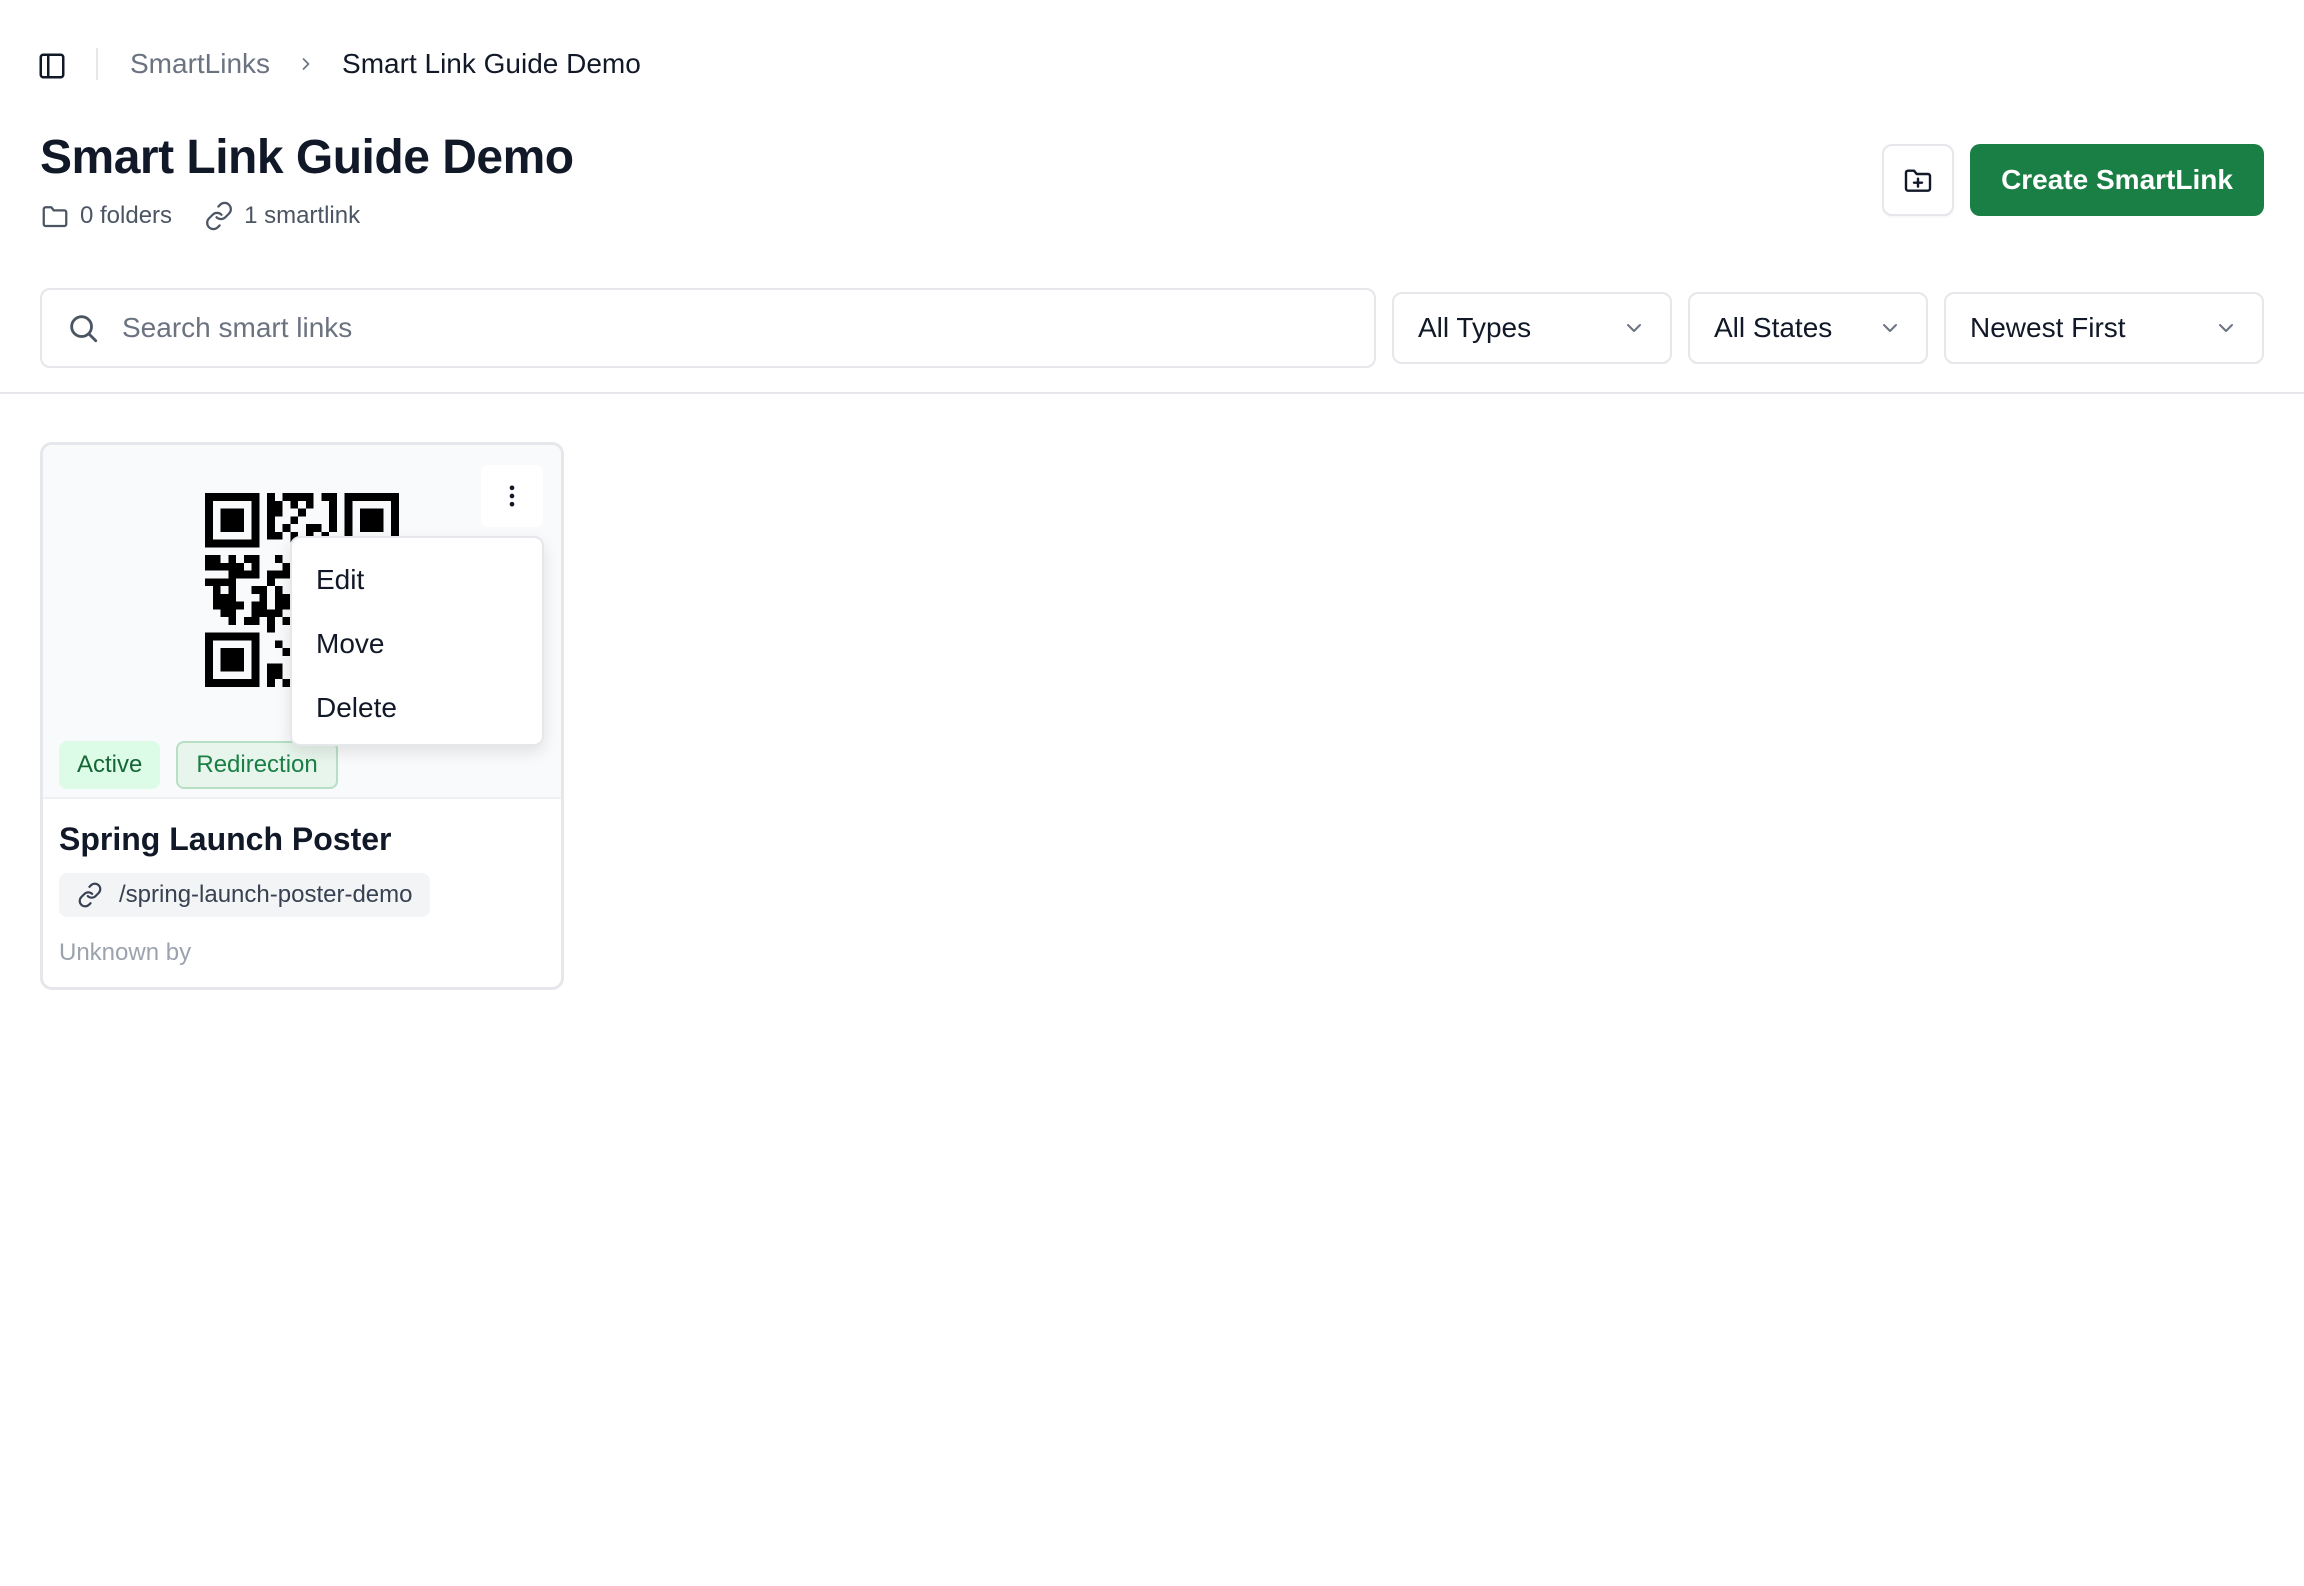  Describe the element at coordinates (126, 215) in the screenshot. I see `folders-count-text: 0 folders` at that location.